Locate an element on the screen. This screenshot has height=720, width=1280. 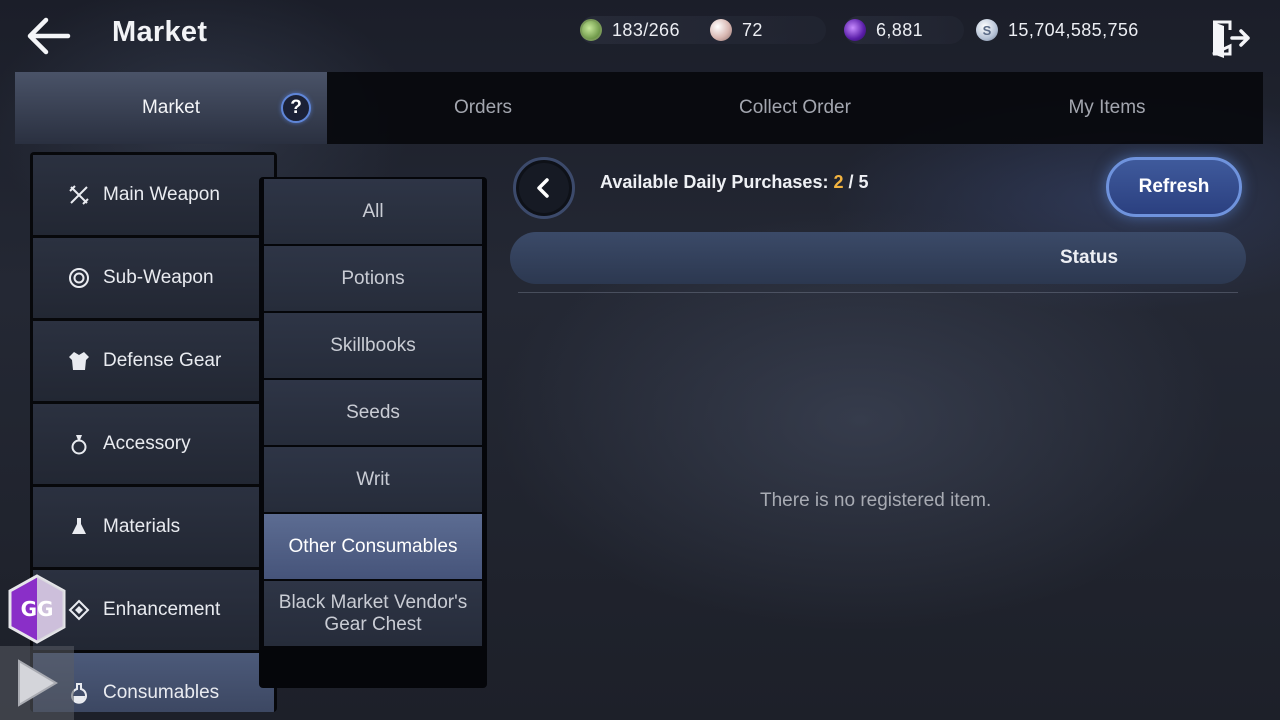
chevron-left-icon is located at coordinates (543, 188).